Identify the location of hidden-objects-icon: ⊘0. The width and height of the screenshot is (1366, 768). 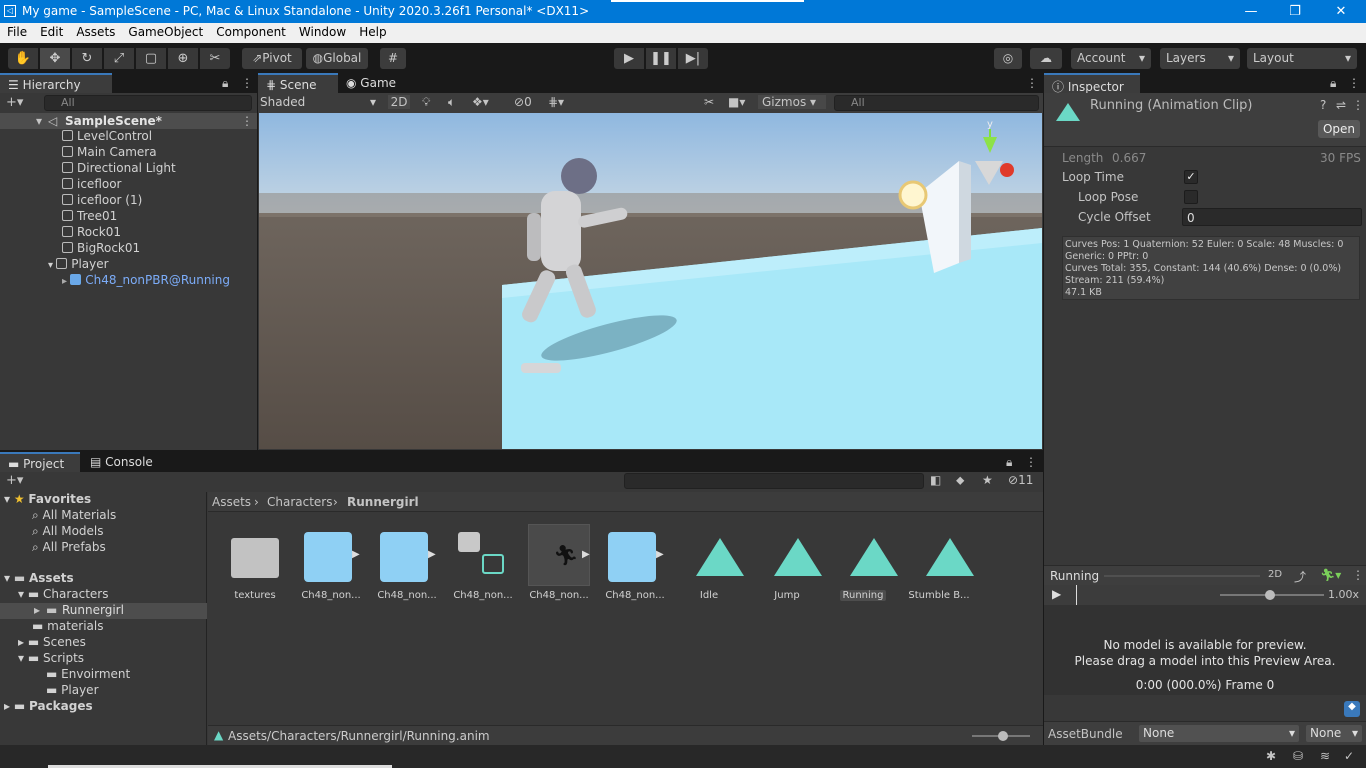
(523, 102).